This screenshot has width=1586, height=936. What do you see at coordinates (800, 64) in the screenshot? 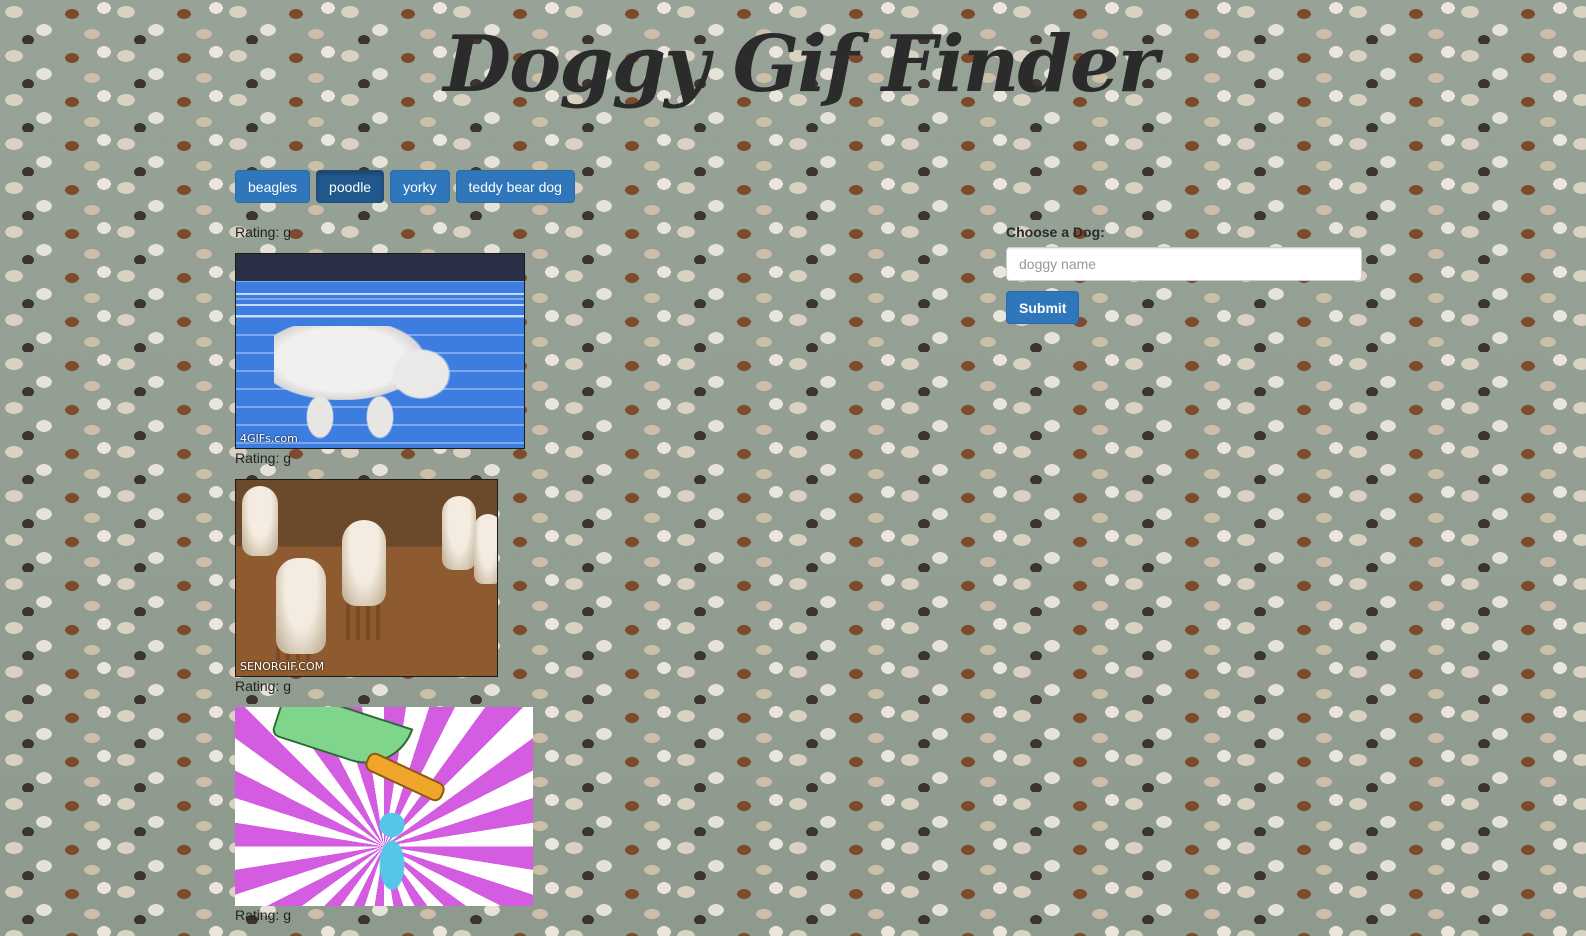
I see `page-title: Doggy Gif Finder` at bounding box center [800, 64].